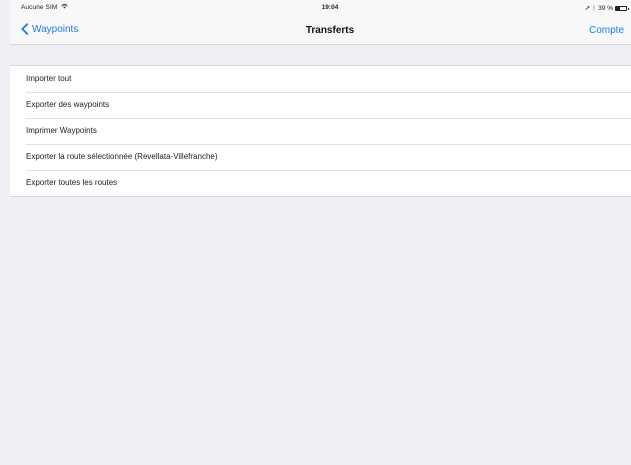 The image size is (631, 465). I want to click on bluetooth-icon: ᛒ, so click(594, 8).